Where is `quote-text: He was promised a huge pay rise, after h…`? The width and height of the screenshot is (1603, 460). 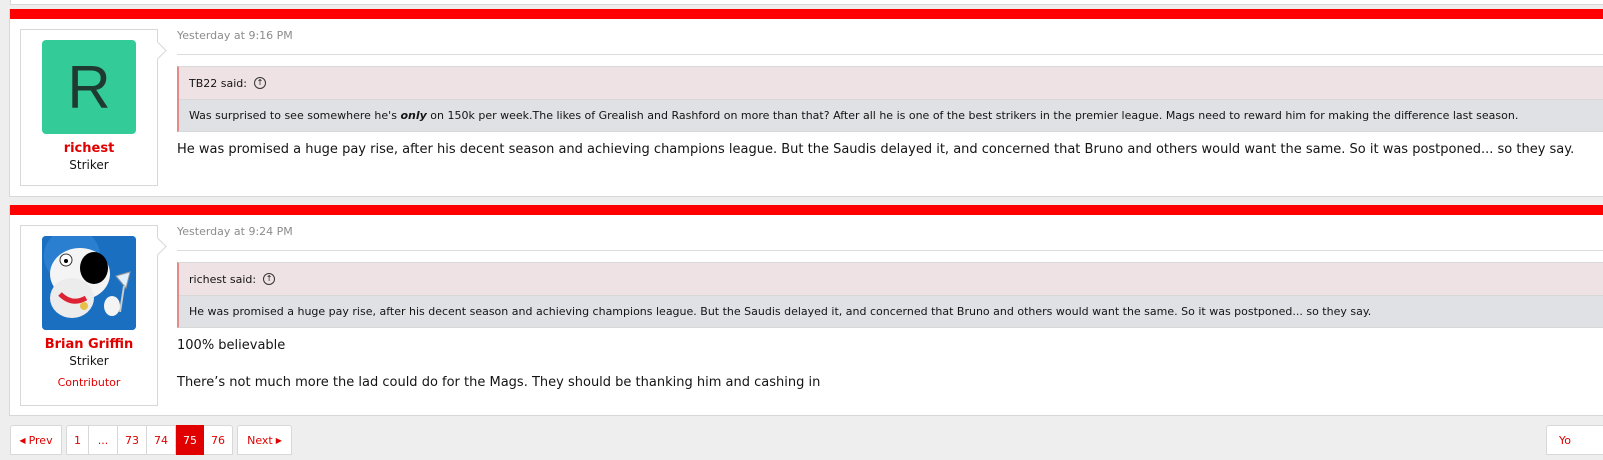 quote-text: He was promised a huge pay rise, after h… is located at coordinates (780, 311).